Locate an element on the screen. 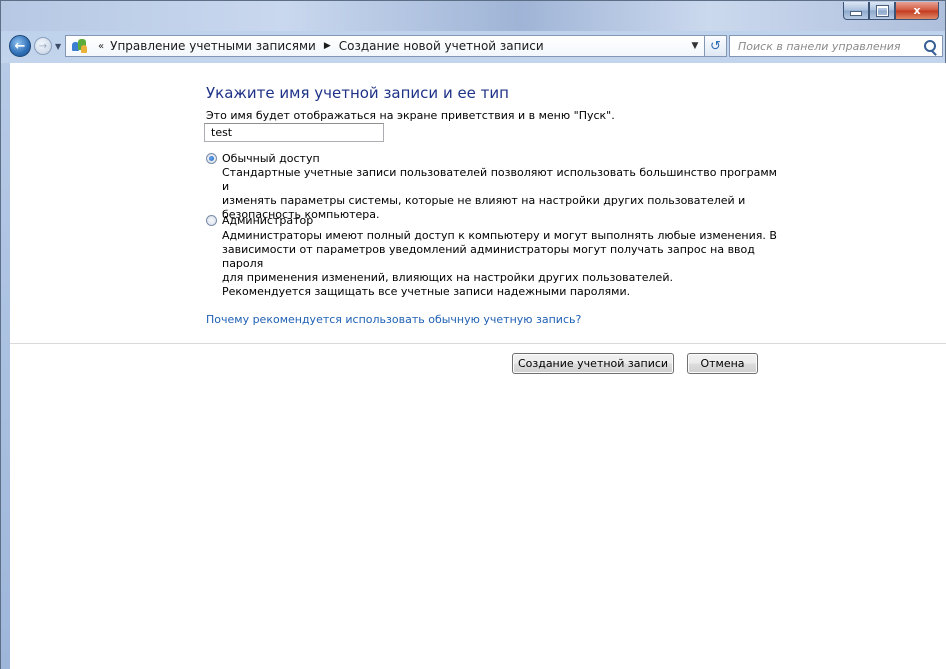 The width and height of the screenshot is (946, 669). forward-arrow-icon: → is located at coordinates (43, 46).